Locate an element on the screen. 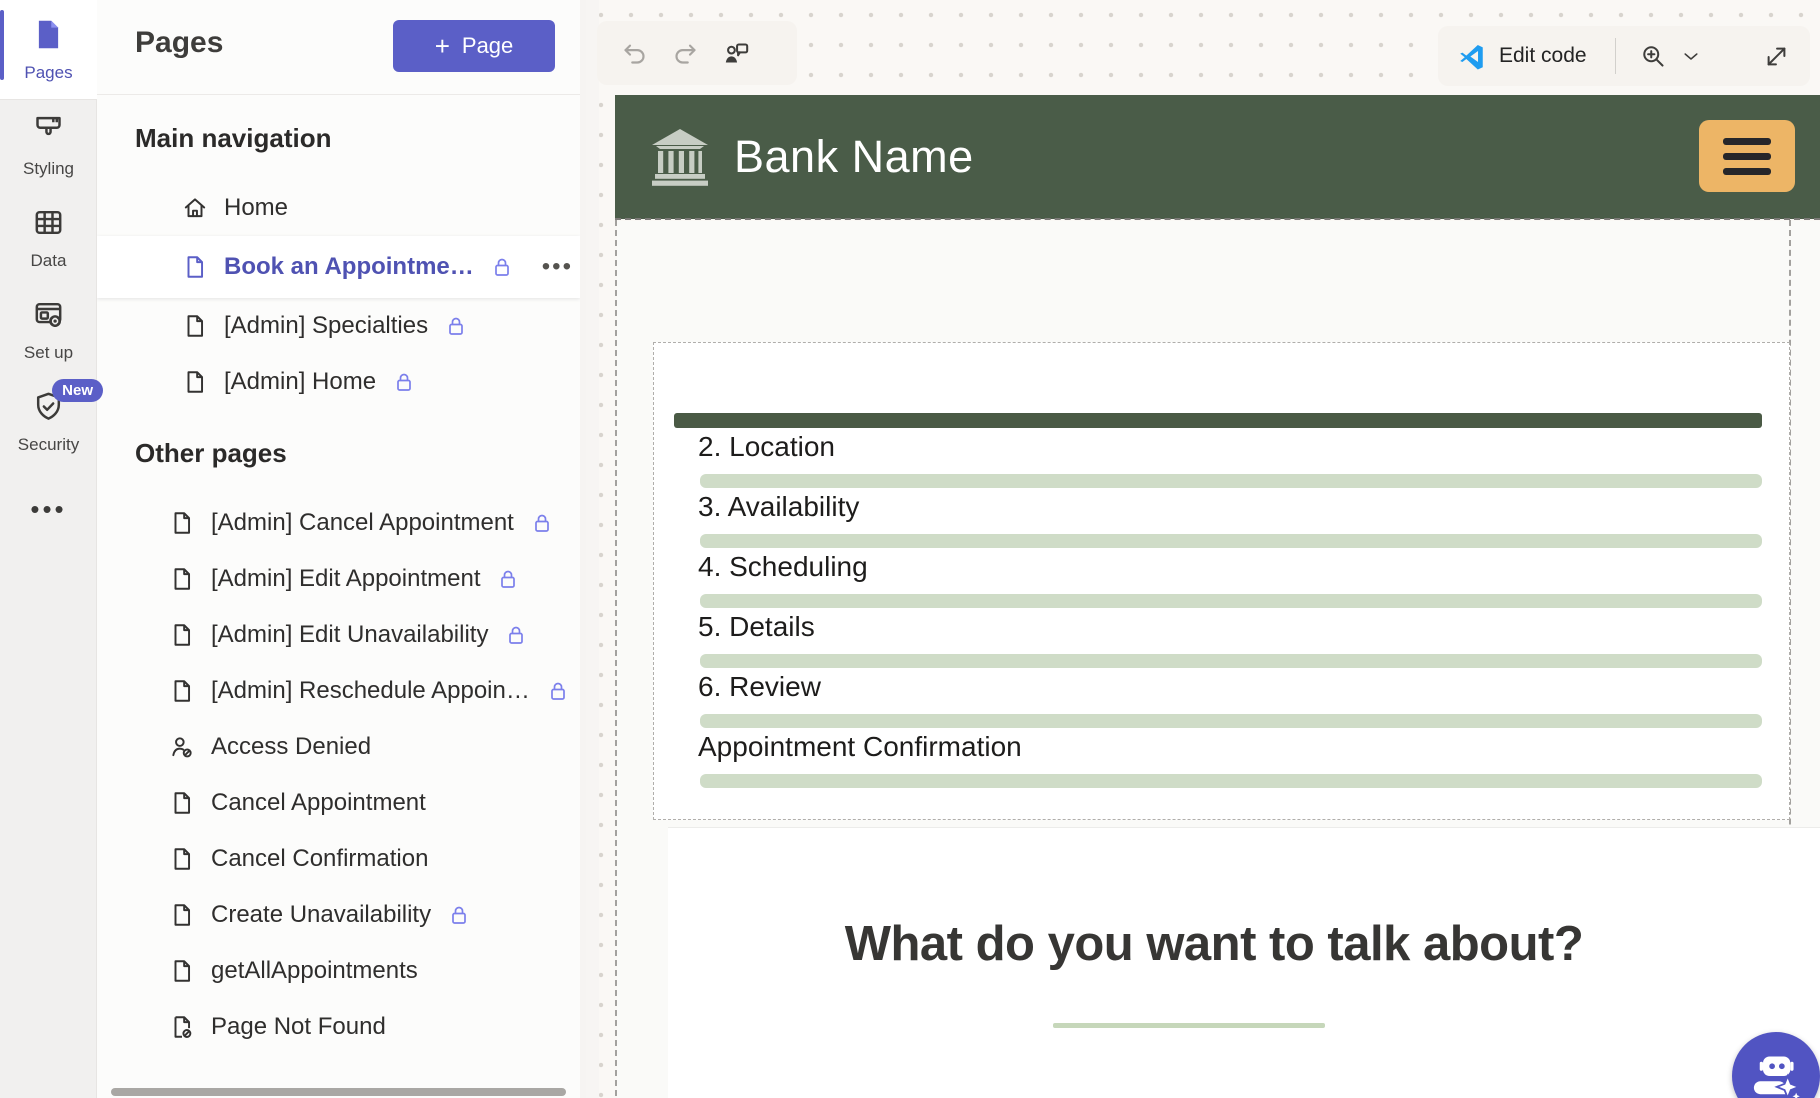 Image resolution: width=1820 pixels, height=1098 pixels. sidebar-more-button: ••• is located at coordinates (48, 509).